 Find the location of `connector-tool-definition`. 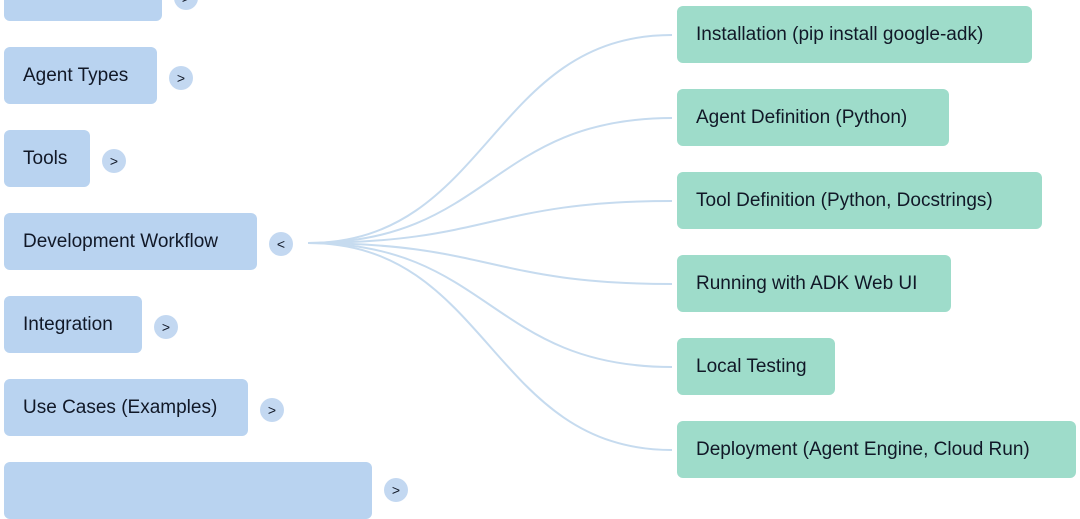

connector-tool-definition is located at coordinates (490, 222).